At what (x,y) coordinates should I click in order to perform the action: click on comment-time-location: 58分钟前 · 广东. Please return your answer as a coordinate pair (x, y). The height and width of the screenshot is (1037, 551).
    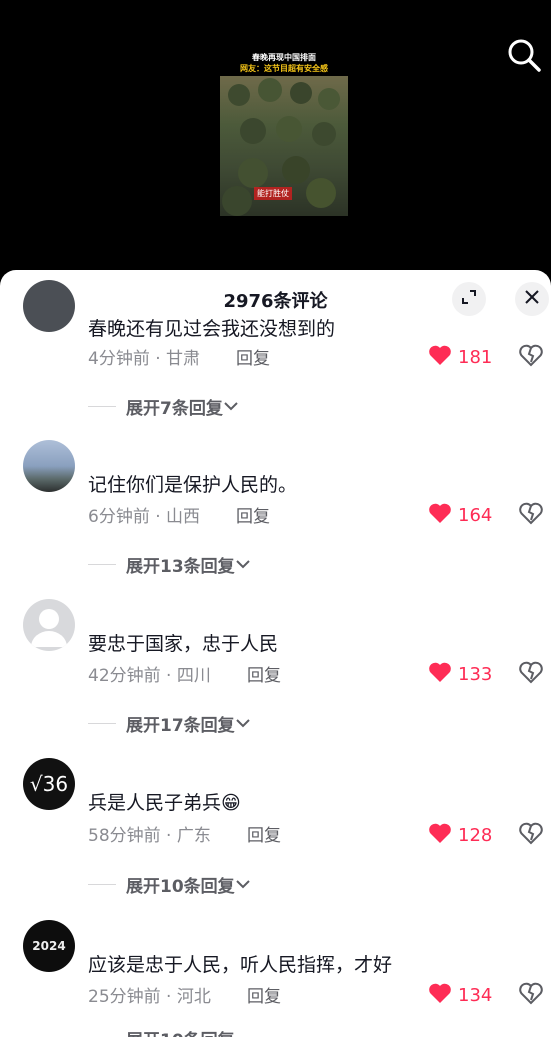
    Looking at the image, I should click on (149, 836).